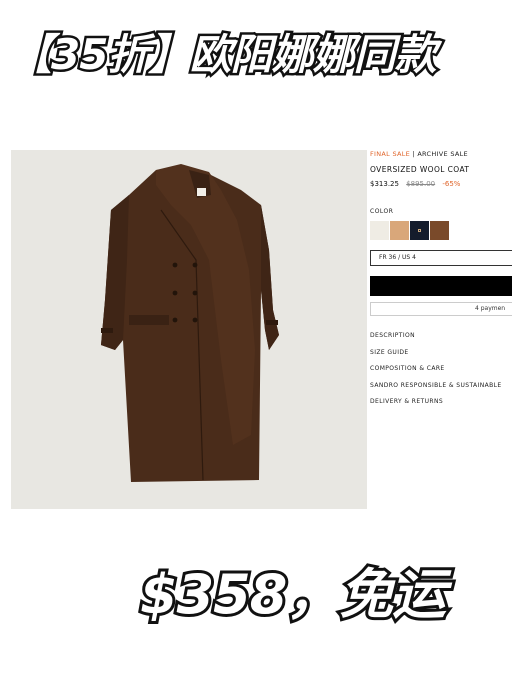  I want to click on swatch-camel, so click(399, 230).